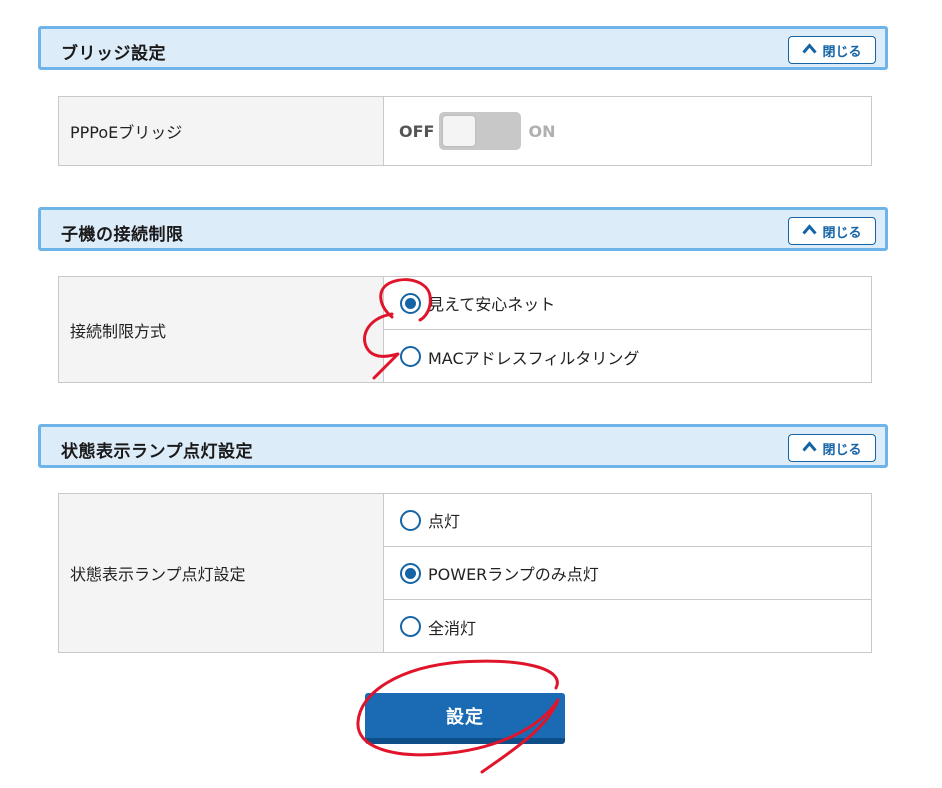 This screenshot has width=942, height=788. I want to click on toggle-on-label: ON, so click(542, 131).